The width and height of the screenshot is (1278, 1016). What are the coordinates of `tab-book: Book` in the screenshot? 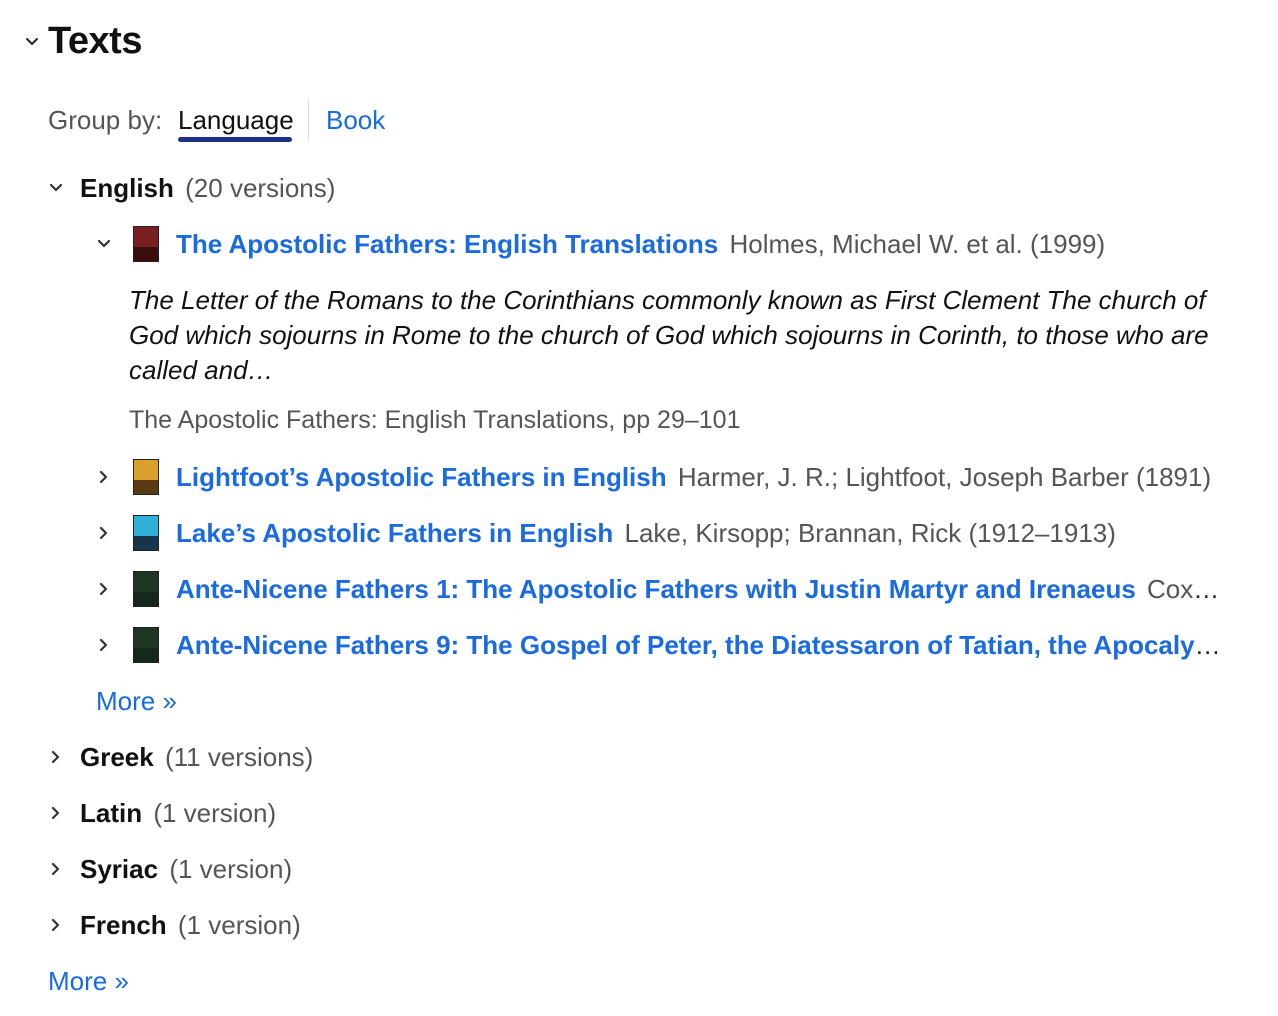 It's located at (355, 120).